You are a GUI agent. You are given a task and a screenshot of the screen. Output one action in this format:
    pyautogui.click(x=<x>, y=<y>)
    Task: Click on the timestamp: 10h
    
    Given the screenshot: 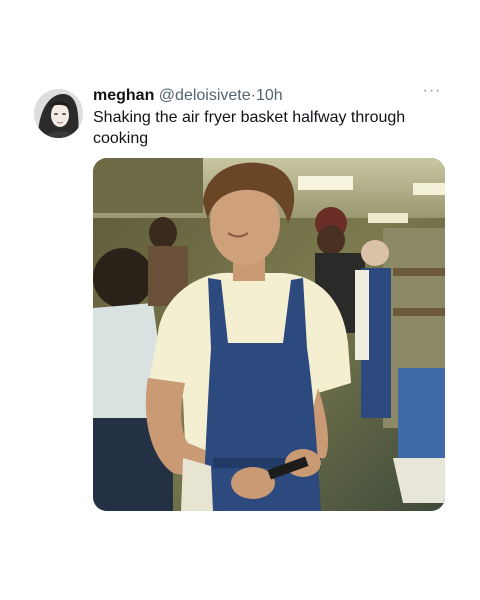 What is the action you would take?
    pyautogui.click(x=269, y=95)
    